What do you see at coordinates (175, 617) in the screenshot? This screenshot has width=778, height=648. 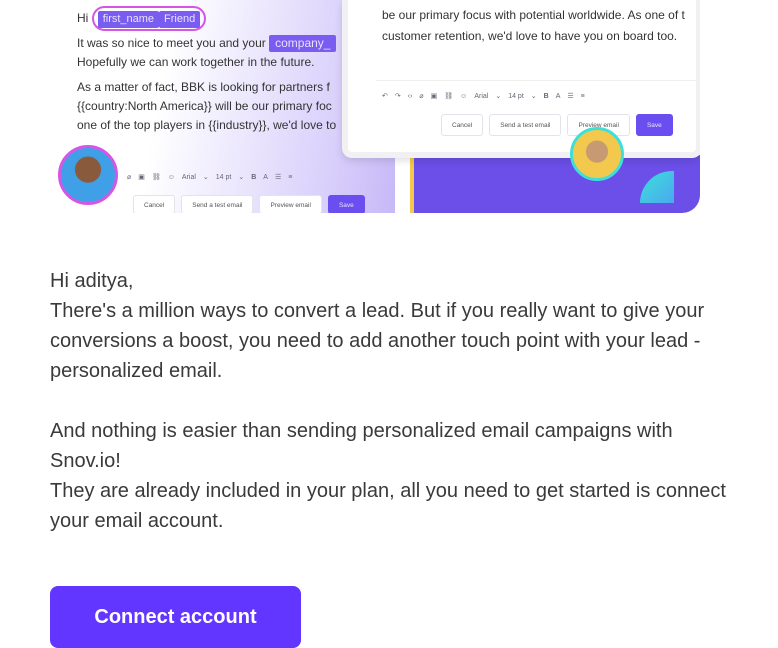 I see `connect-account-button: Connect account` at bounding box center [175, 617].